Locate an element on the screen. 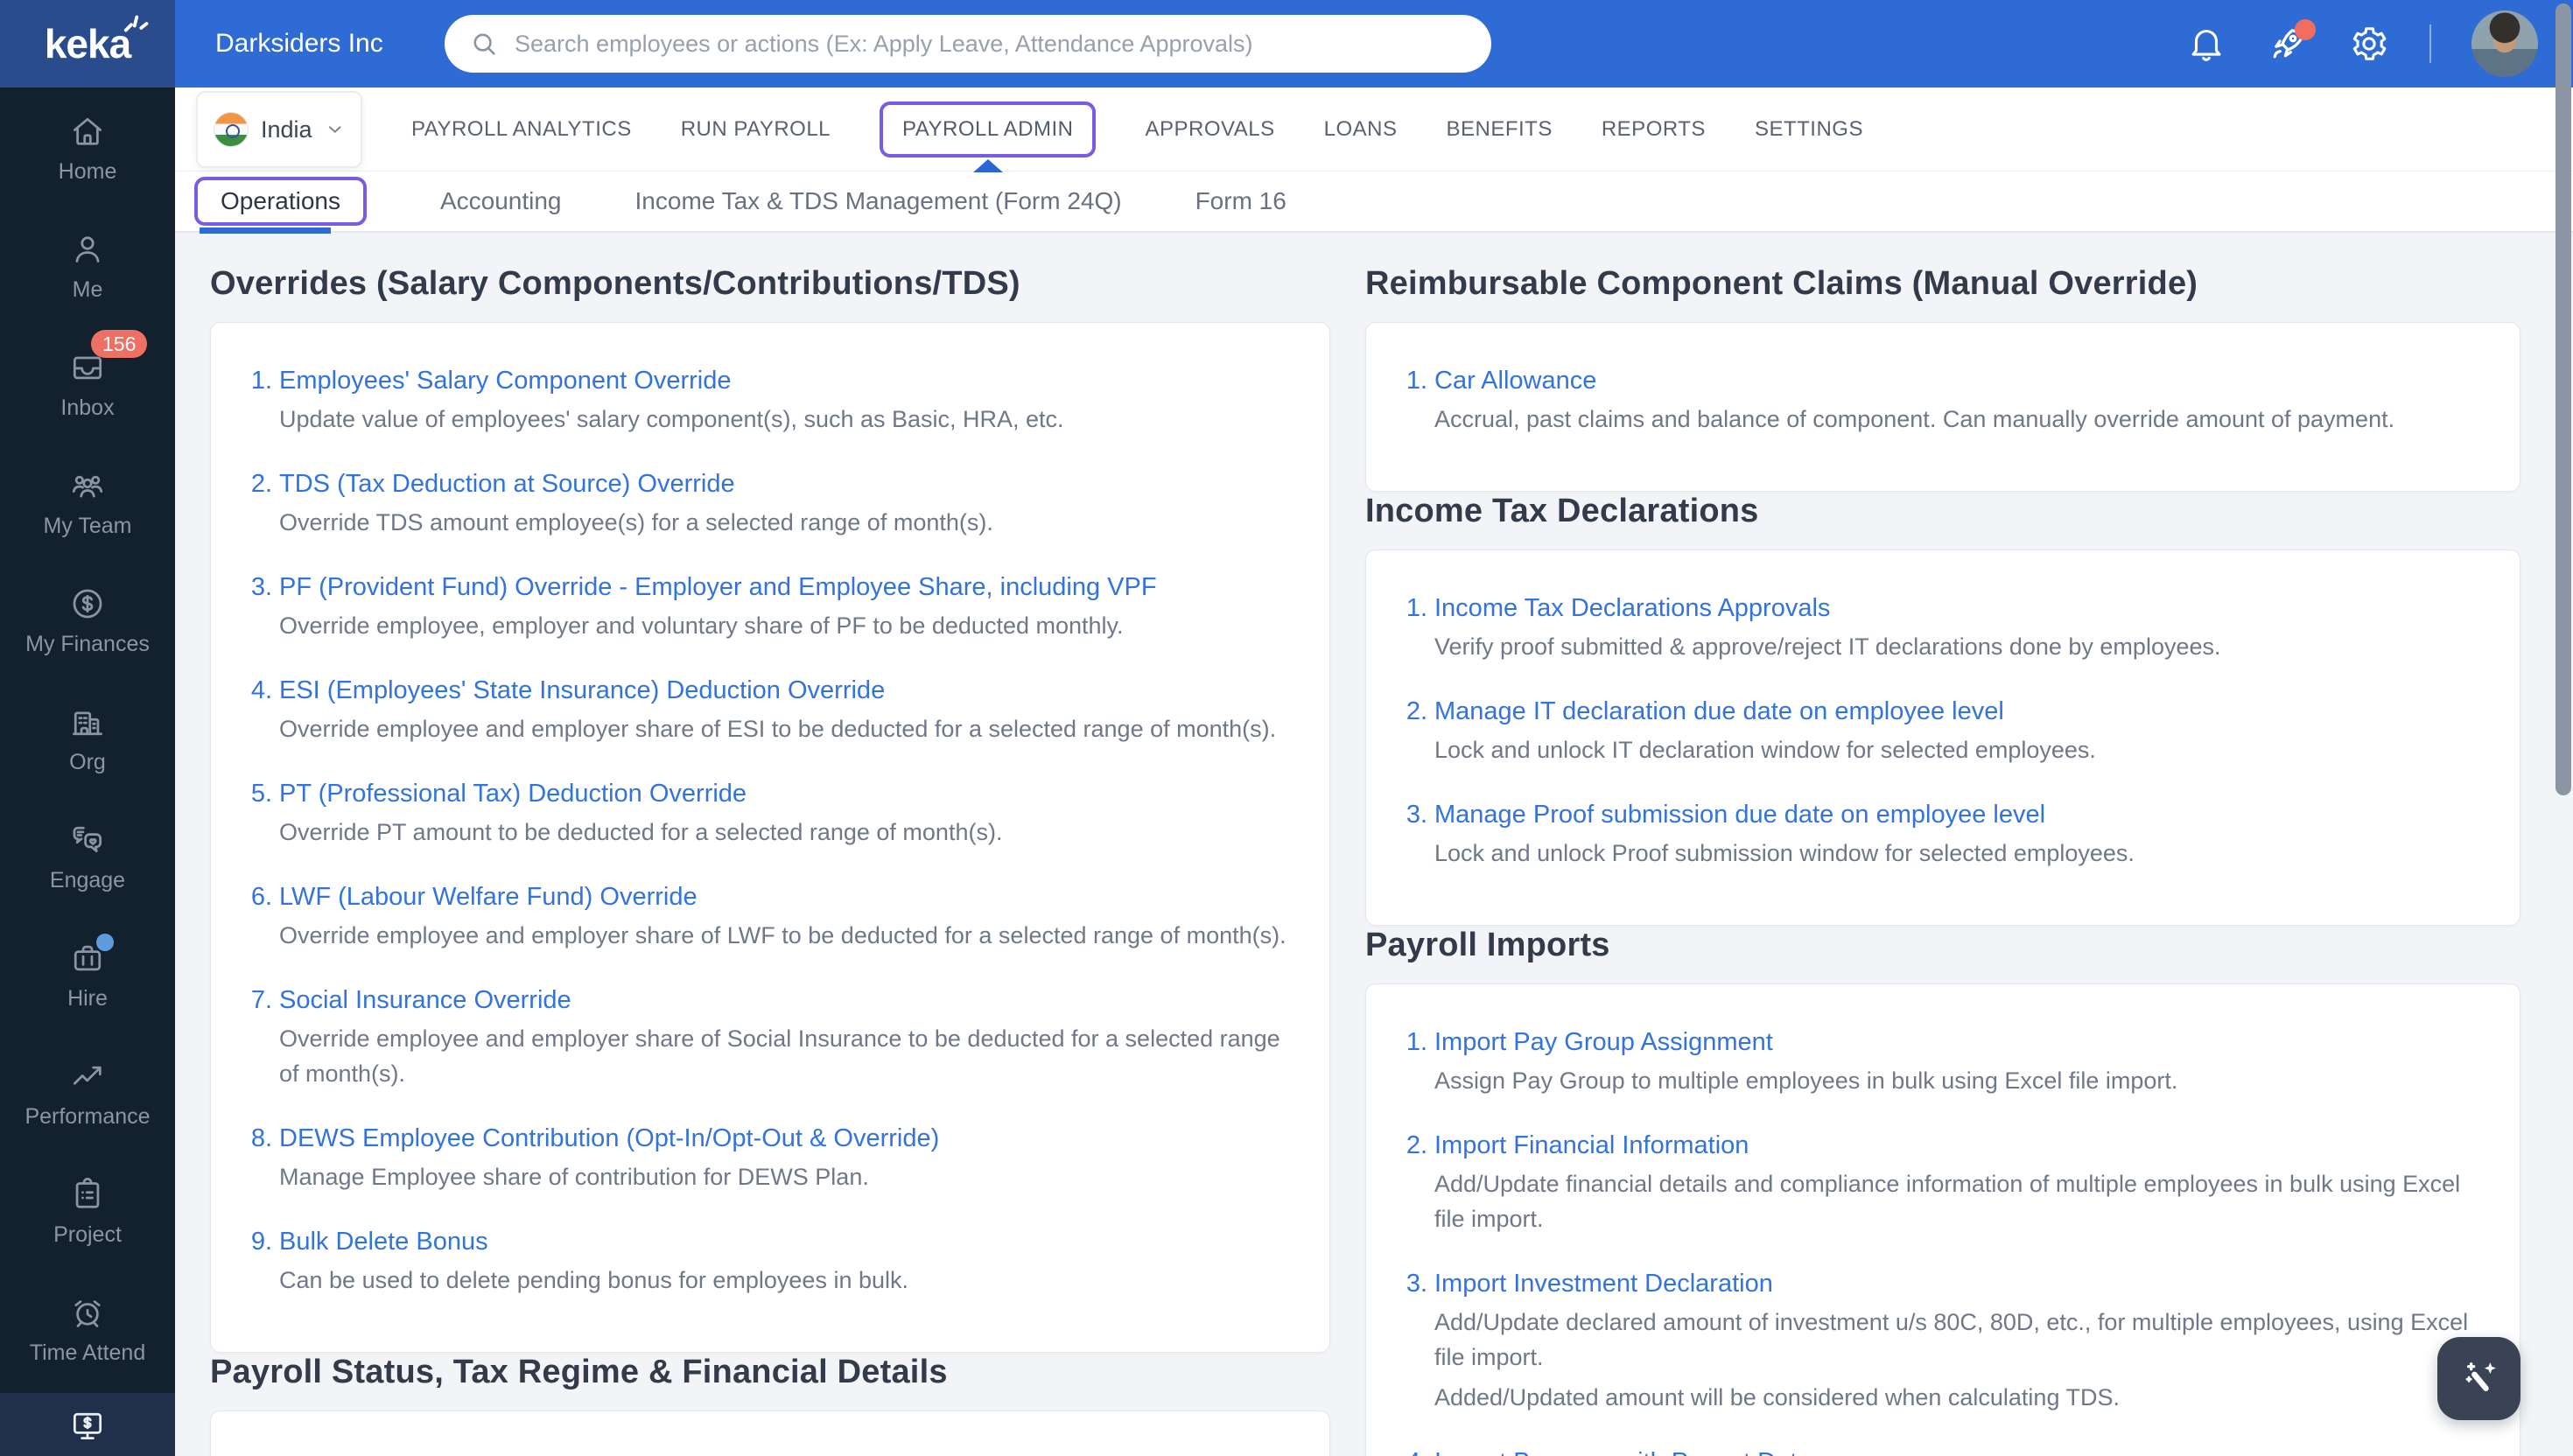 Image resolution: width=2573 pixels, height=1456 pixels. settings-gear-icon is located at coordinates (2369, 44).